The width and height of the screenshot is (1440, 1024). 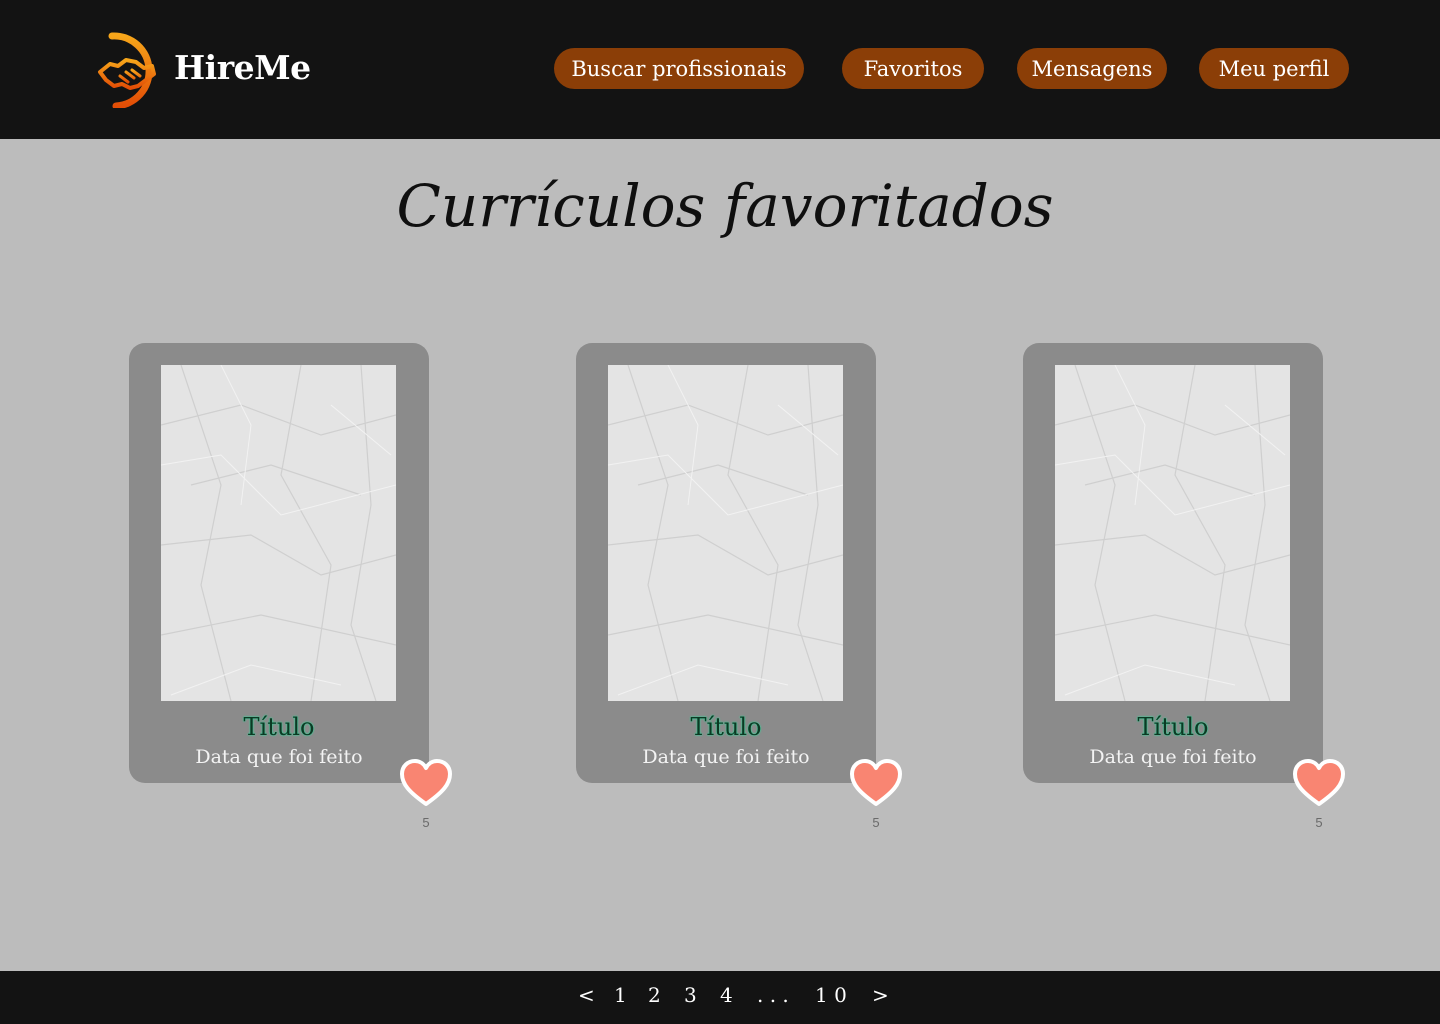 What do you see at coordinates (726, 995) in the screenshot?
I see `pagination-page-4: 4` at bounding box center [726, 995].